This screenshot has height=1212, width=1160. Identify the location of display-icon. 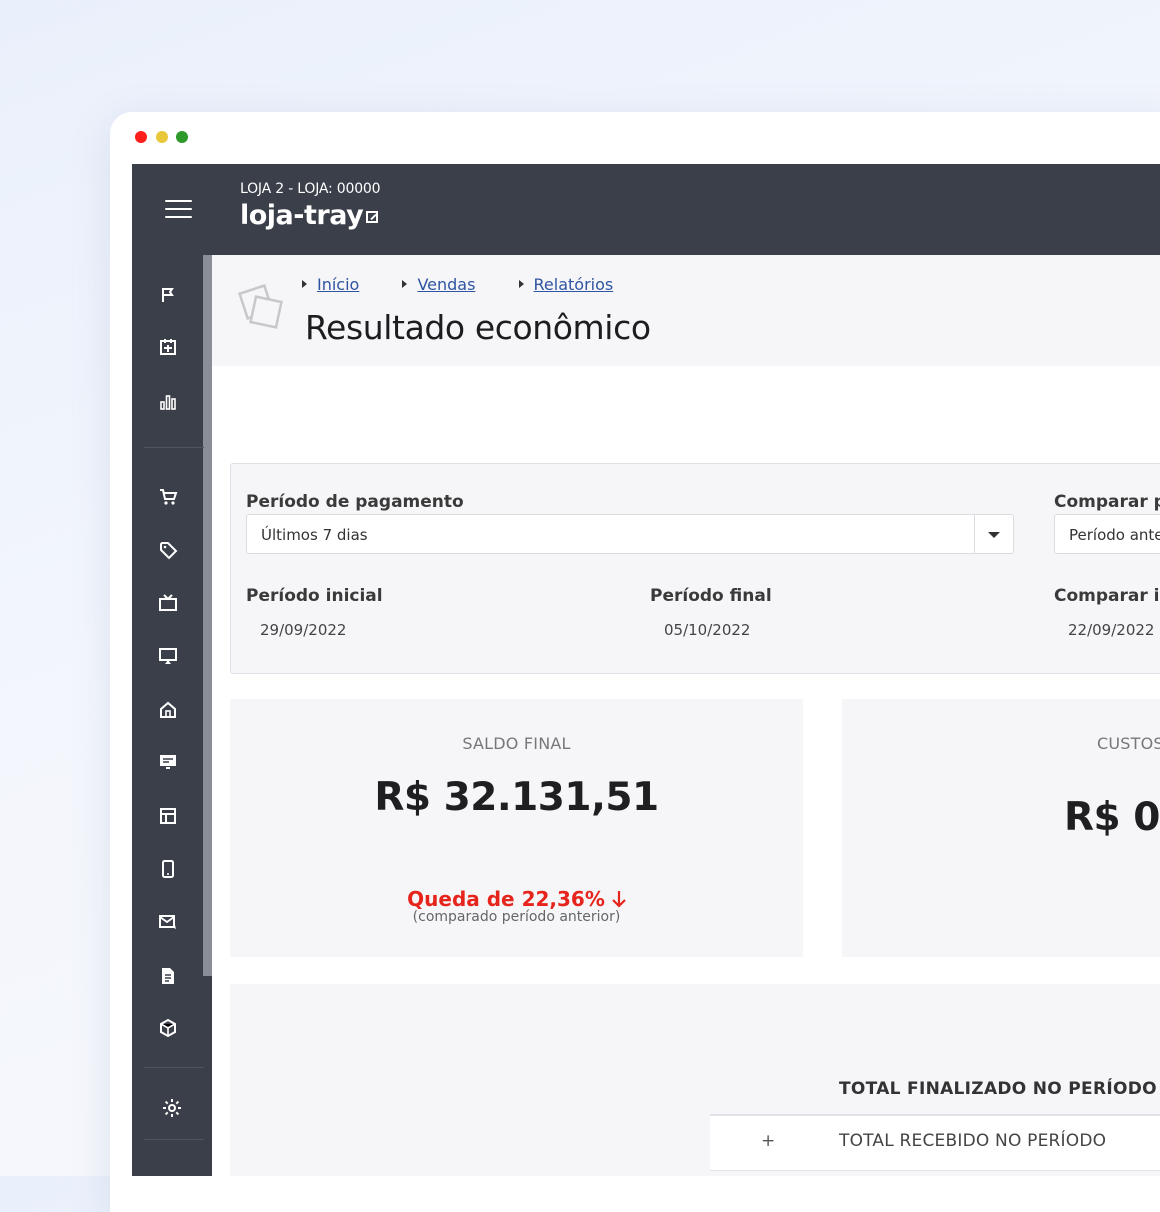
(168, 762).